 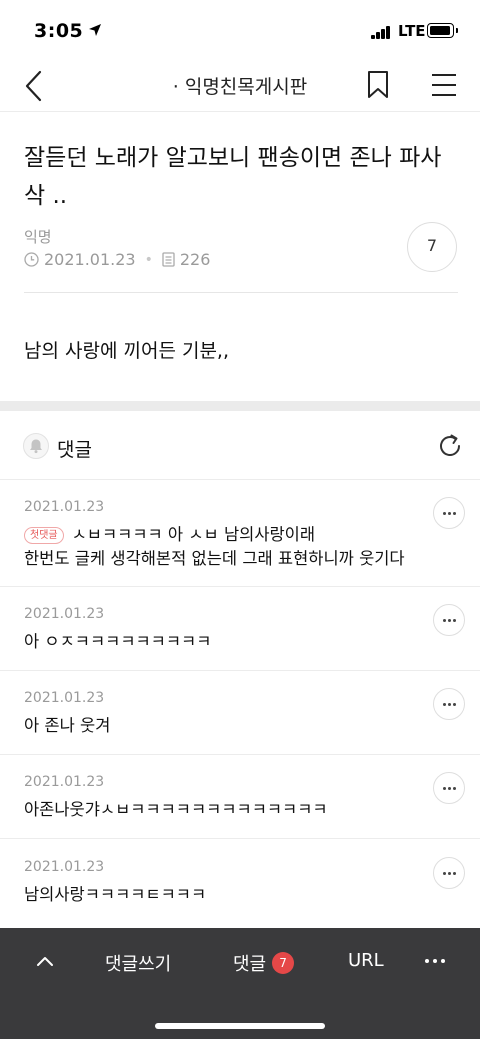 What do you see at coordinates (240, 713) in the screenshot?
I see `comment-item: 2021.01.23 아 존나 웃겨` at bounding box center [240, 713].